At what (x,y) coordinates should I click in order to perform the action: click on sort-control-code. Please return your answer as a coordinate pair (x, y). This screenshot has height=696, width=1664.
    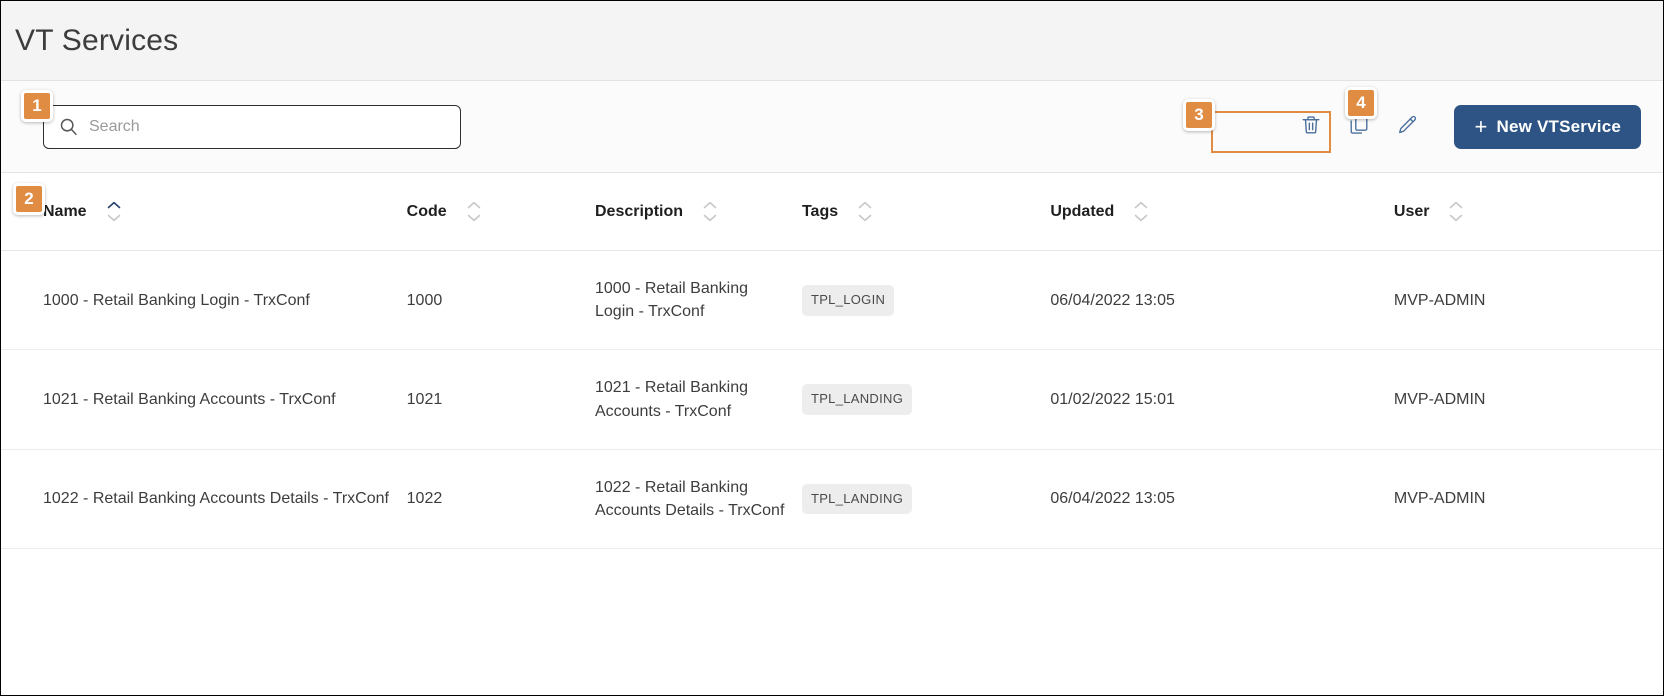
    Looking at the image, I should click on (474, 211).